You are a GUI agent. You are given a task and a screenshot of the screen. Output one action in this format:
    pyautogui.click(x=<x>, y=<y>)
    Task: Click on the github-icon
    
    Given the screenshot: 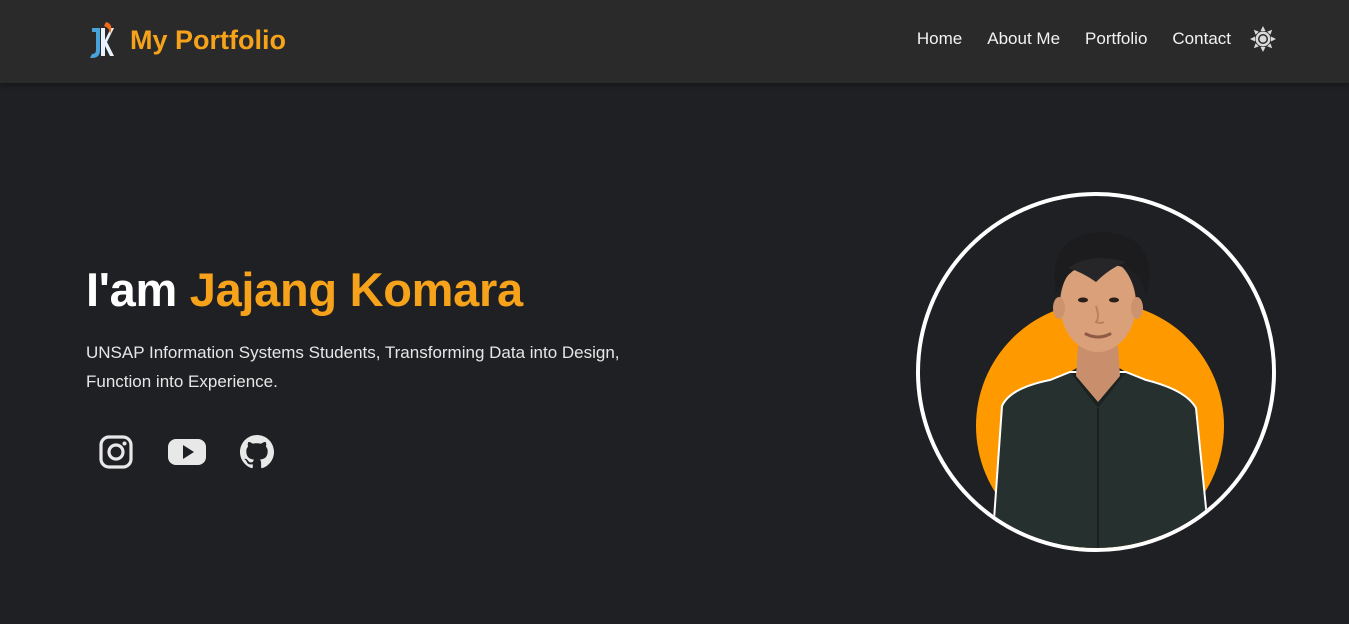 What is the action you would take?
    pyautogui.click(x=257, y=452)
    